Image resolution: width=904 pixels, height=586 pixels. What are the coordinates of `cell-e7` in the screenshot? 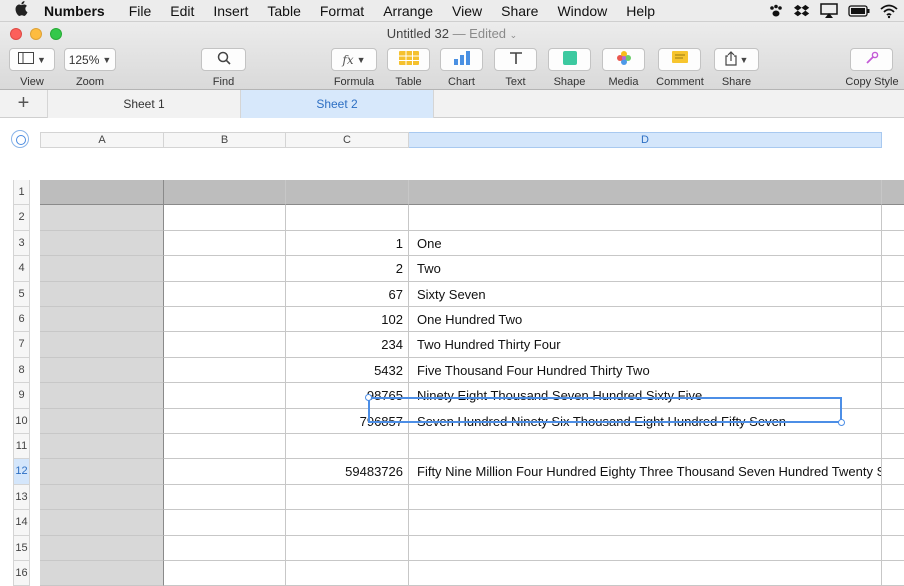 It's located at (893, 345).